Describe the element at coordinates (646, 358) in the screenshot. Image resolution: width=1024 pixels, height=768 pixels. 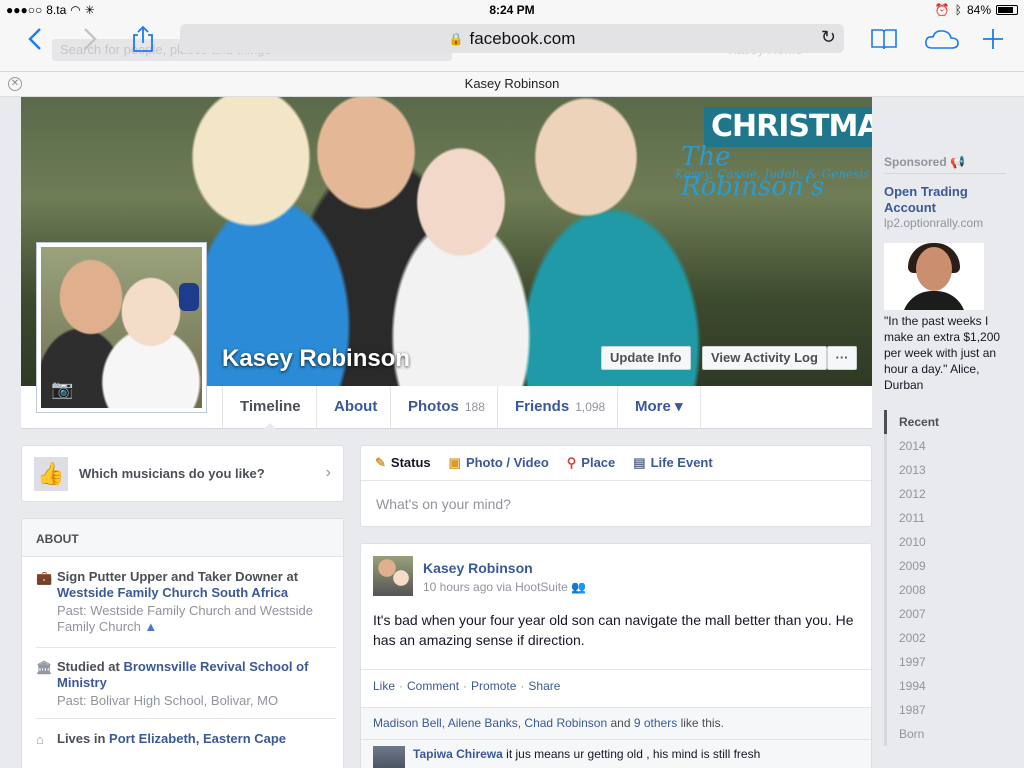
I see `update-info-button: Update Info` at that location.